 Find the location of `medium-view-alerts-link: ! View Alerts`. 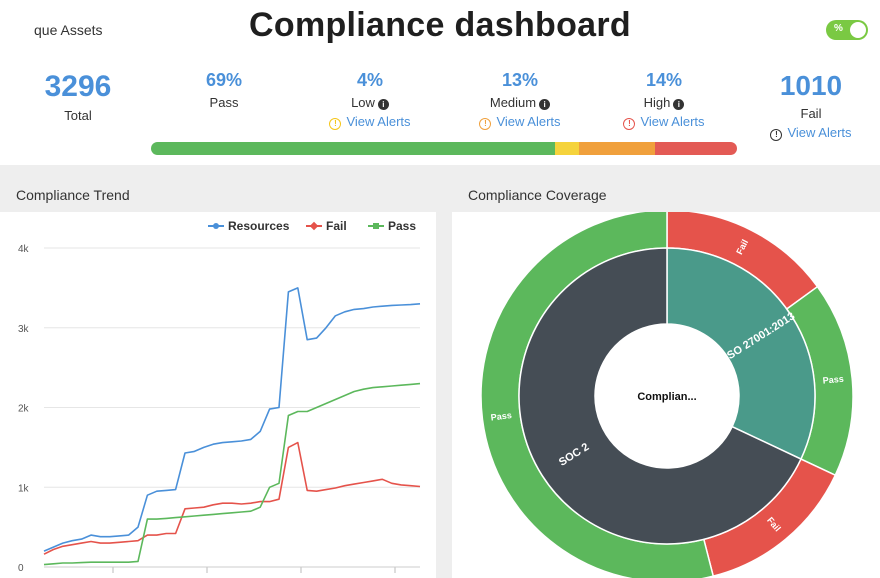

medium-view-alerts-link: ! View Alerts is located at coordinates (520, 122).